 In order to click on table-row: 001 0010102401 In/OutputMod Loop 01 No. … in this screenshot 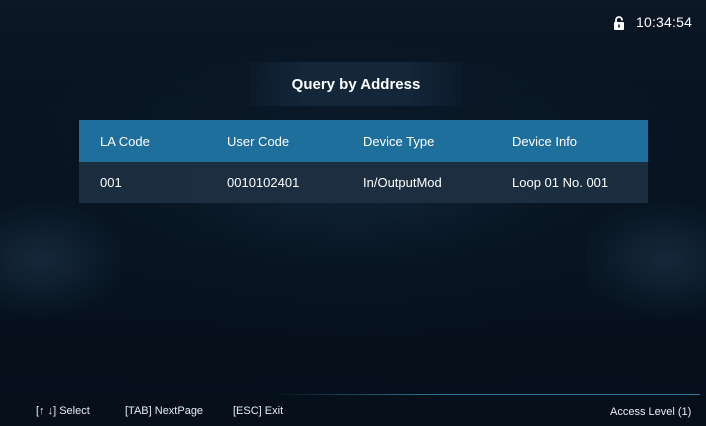, I will do `click(363, 182)`.